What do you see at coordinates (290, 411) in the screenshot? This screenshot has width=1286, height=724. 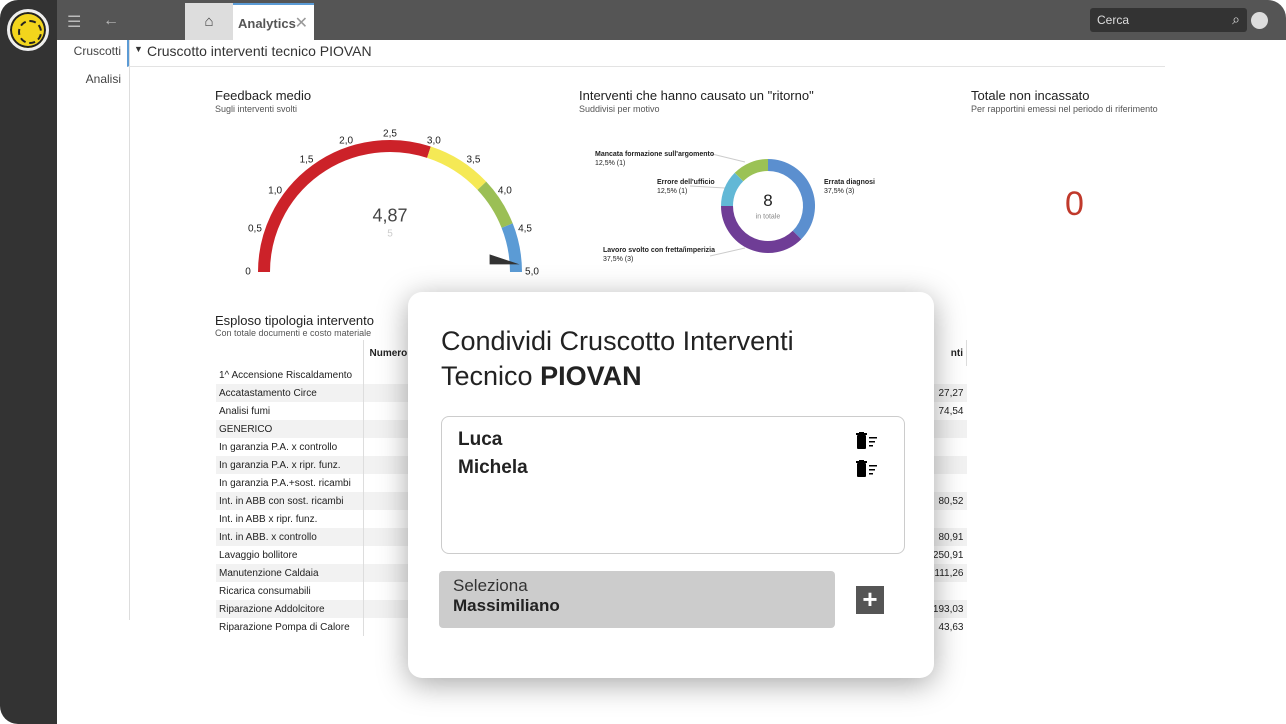 I see `row-name: Analisi fumi` at bounding box center [290, 411].